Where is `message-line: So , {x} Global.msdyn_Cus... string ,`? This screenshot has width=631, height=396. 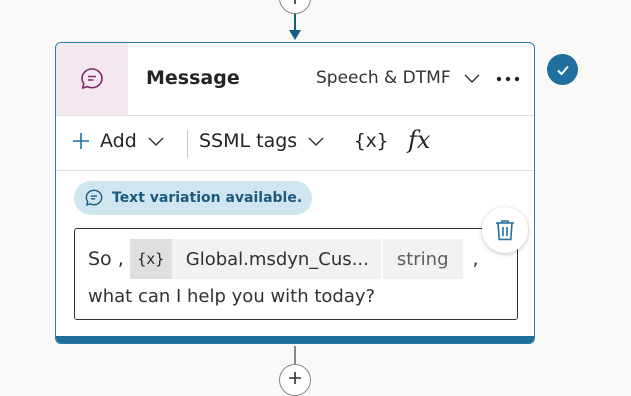 message-line: So , {x} Global.msdyn_Cus... string , is located at coordinates (283, 259).